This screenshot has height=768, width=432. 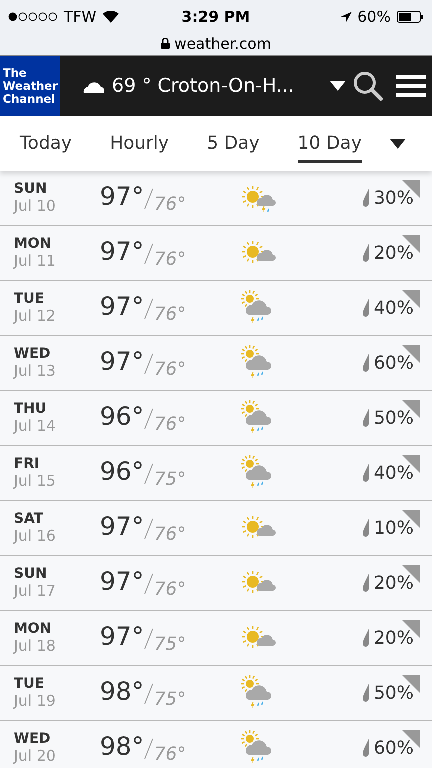 I want to click on dropdown-caret-icon, so click(x=338, y=86).